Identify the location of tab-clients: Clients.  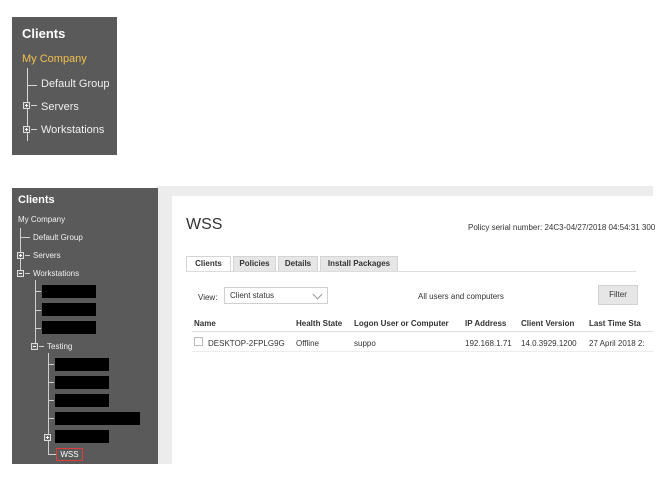
(208, 264).